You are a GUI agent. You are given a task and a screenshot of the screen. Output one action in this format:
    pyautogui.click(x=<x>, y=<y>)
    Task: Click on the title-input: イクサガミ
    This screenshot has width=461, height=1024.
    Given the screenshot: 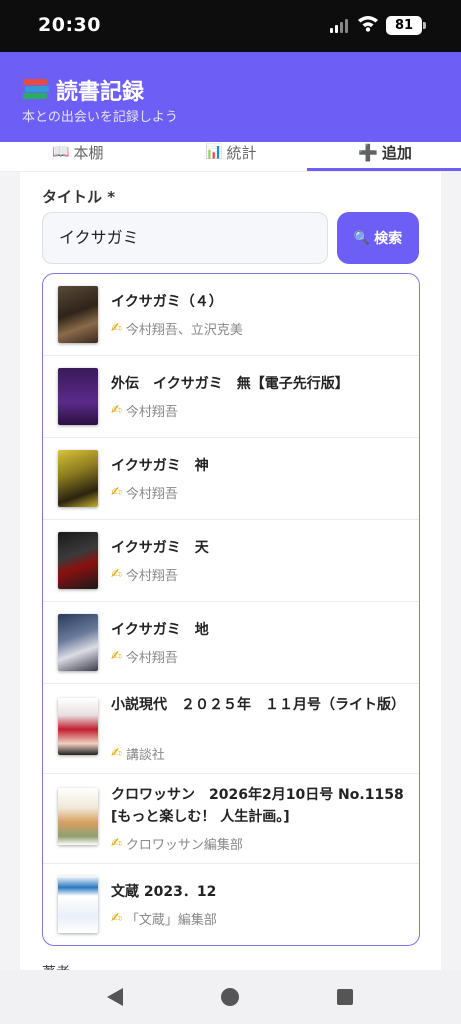 What is the action you would take?
    pyautogui.click(x=185, y=238)
    